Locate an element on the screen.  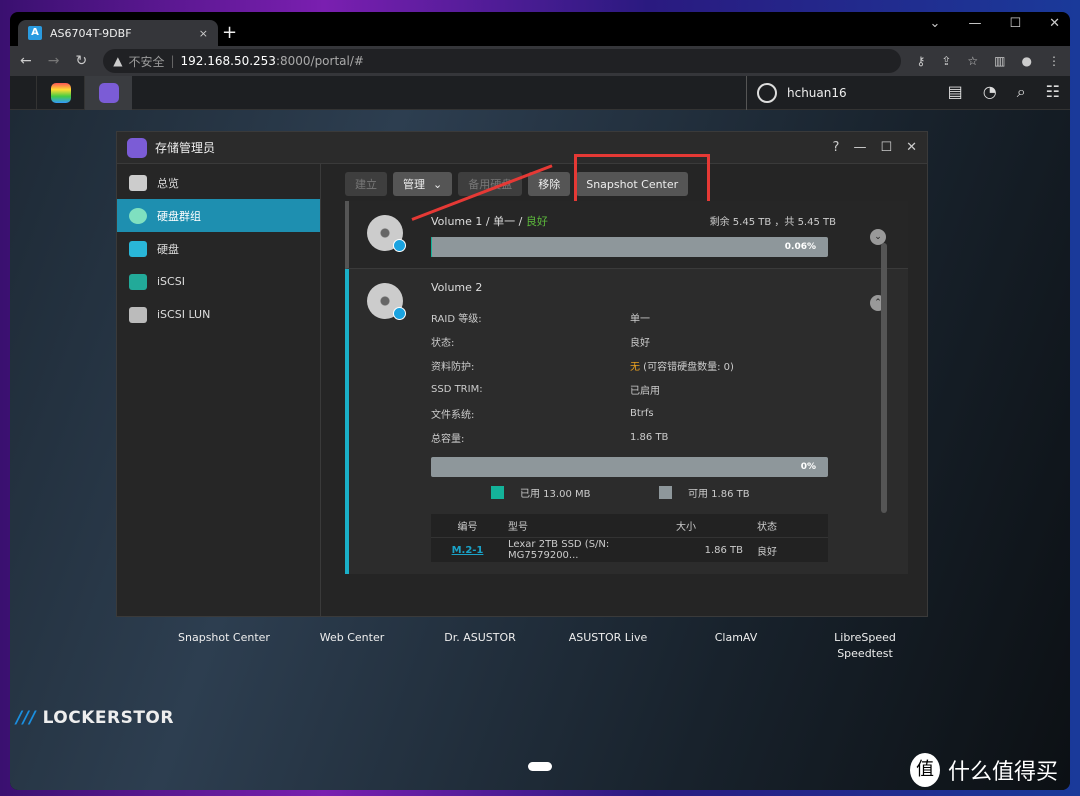
dialog-close-button: ✕ is located at coordinates (911, 147).